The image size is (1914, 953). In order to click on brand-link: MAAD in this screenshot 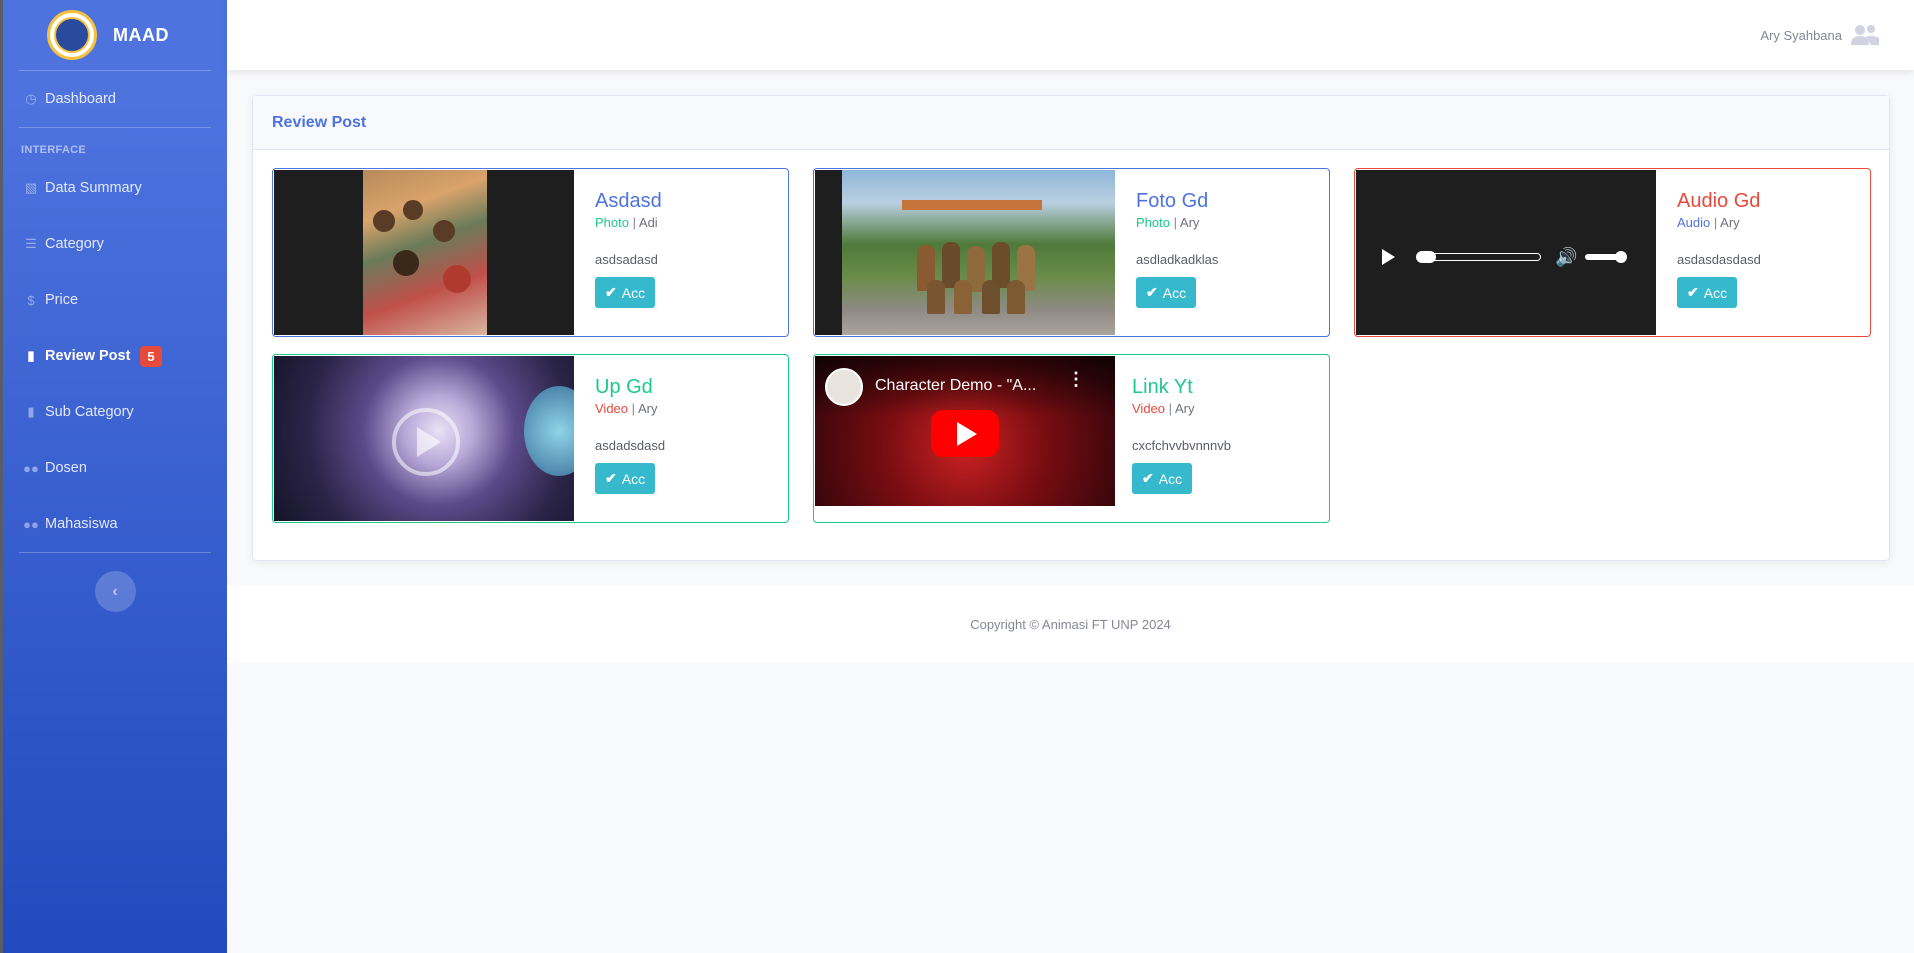, I will do `click(115, 35)`.